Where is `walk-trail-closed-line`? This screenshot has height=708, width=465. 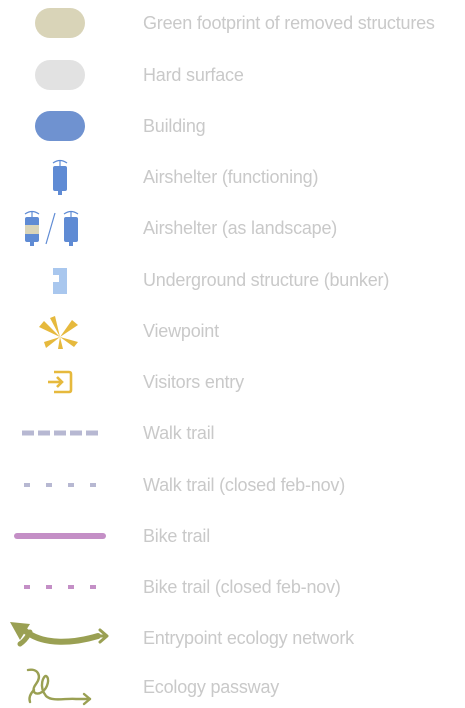
walk-trail-closed-line is located at coordinates (60, 485).